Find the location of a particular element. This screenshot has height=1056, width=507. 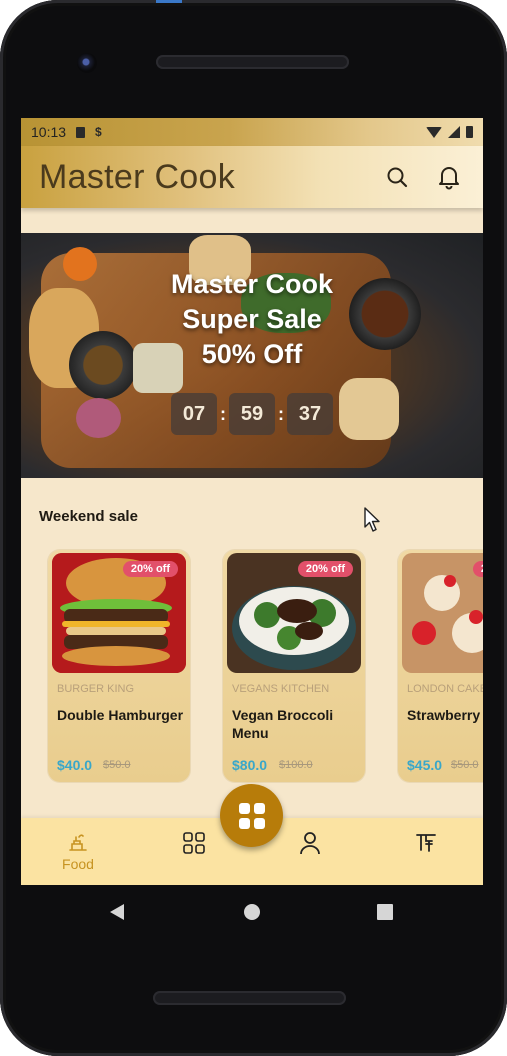

back-icon is located at coordinates (117, 912).